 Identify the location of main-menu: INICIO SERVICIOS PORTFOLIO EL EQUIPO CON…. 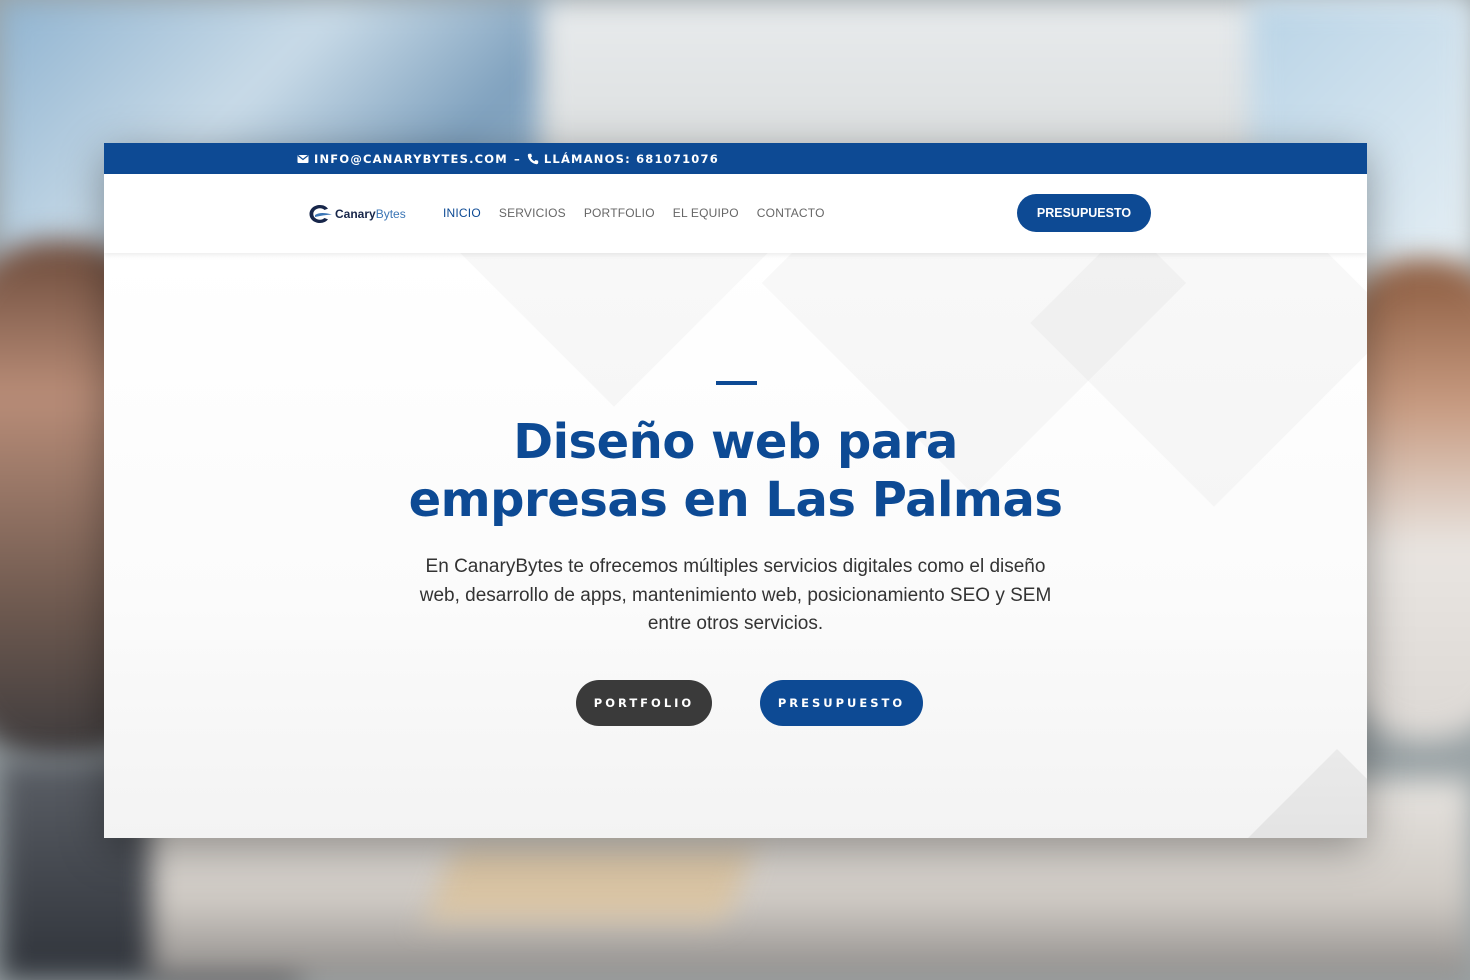
(643, 213).